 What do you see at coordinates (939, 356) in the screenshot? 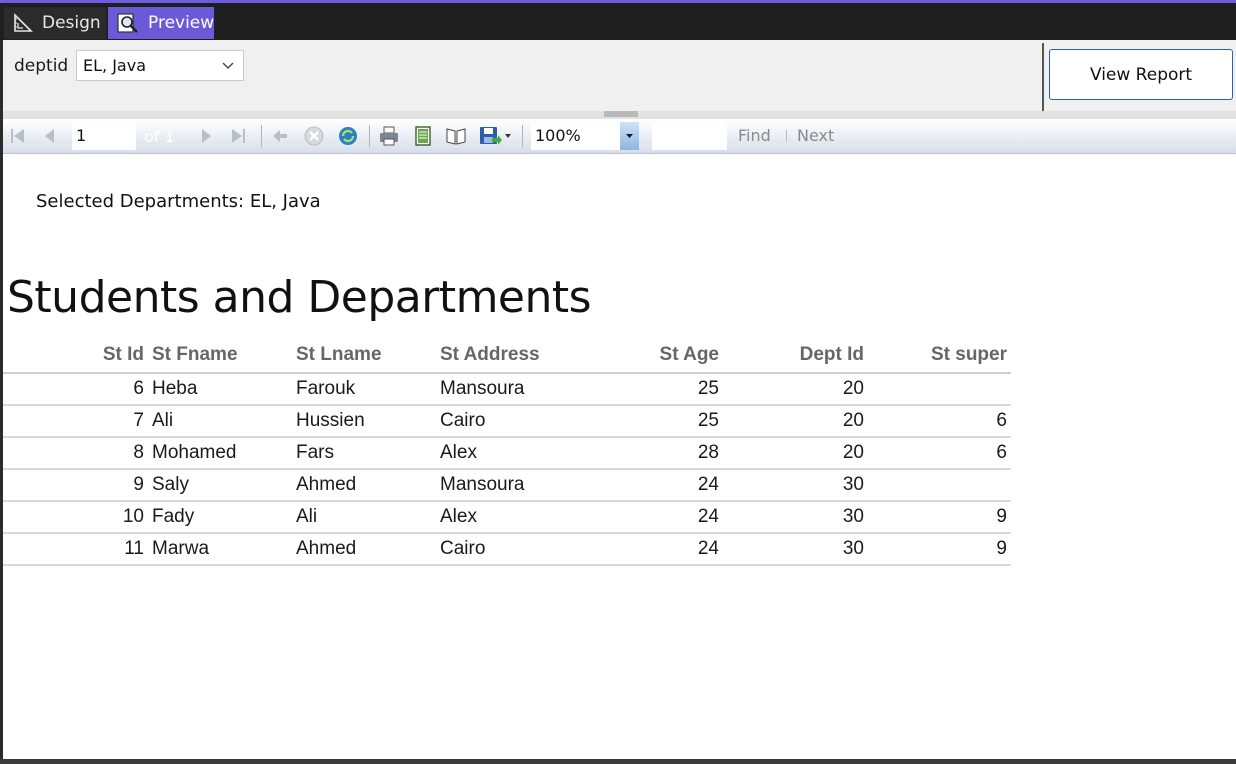
I see `column-header: St super` at bounding box center [939, 356].